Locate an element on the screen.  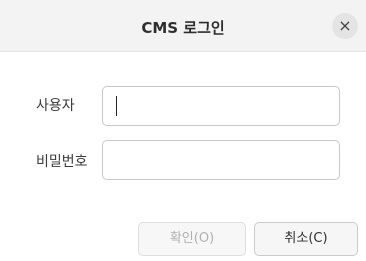
dialog-title: CMS 로그인 is located at coordinates (183, 28).